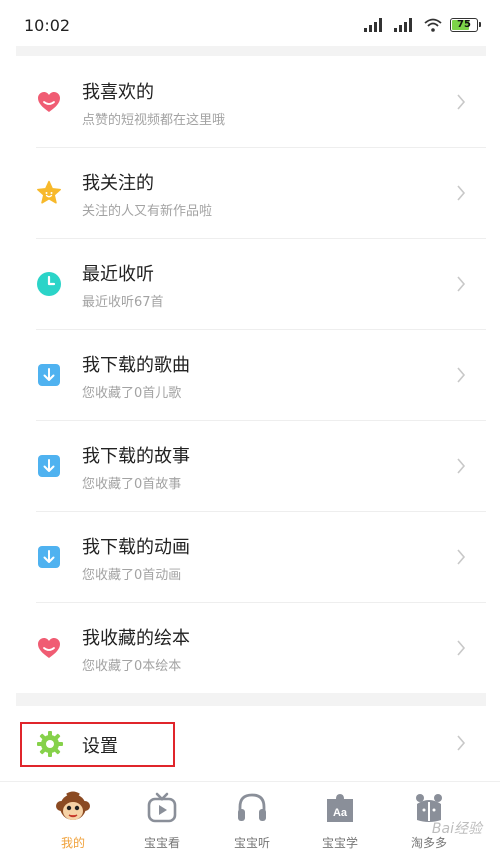 The image size is (500, 861). I want to click on menu-row-subtitle: 关注的人又有新作品啦, so click(147, 211).